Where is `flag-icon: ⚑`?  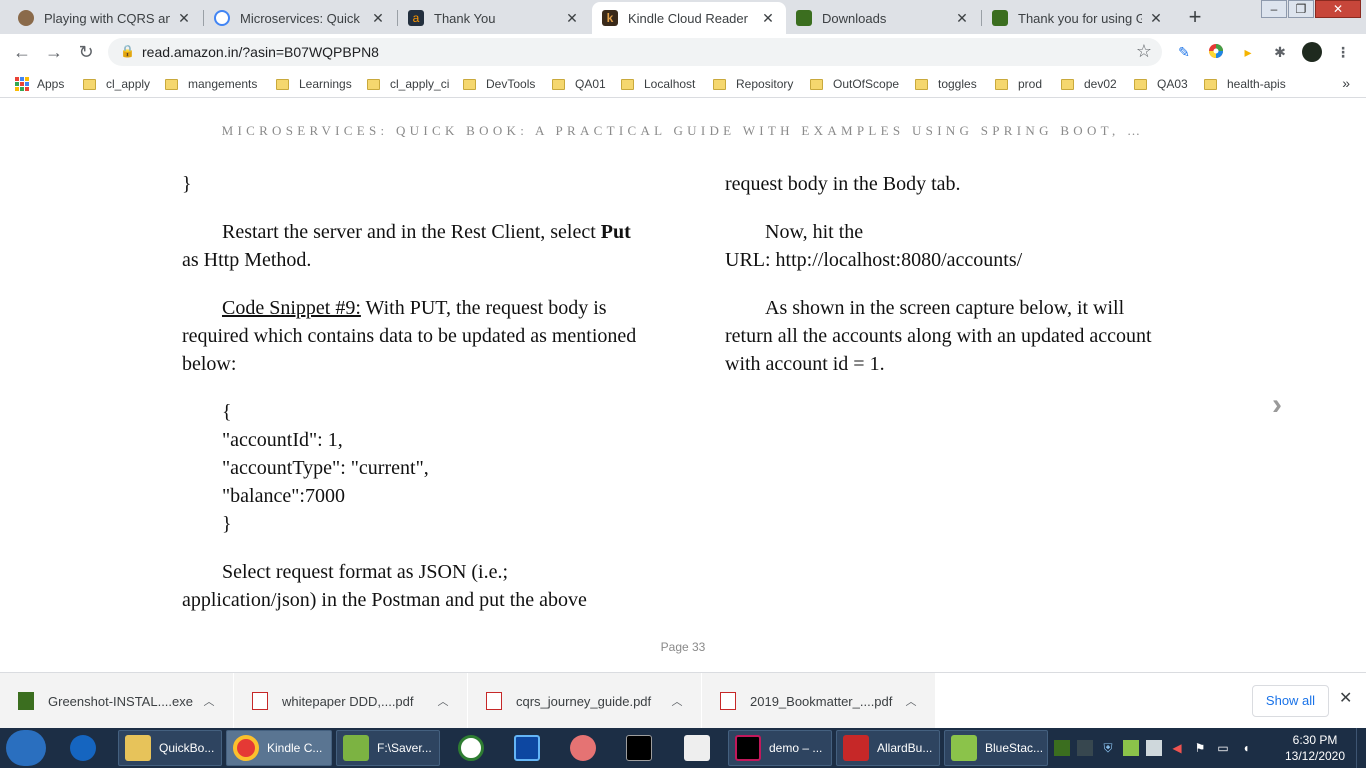
flag-icon: ⚑ is located at coordinates (1200, 748).